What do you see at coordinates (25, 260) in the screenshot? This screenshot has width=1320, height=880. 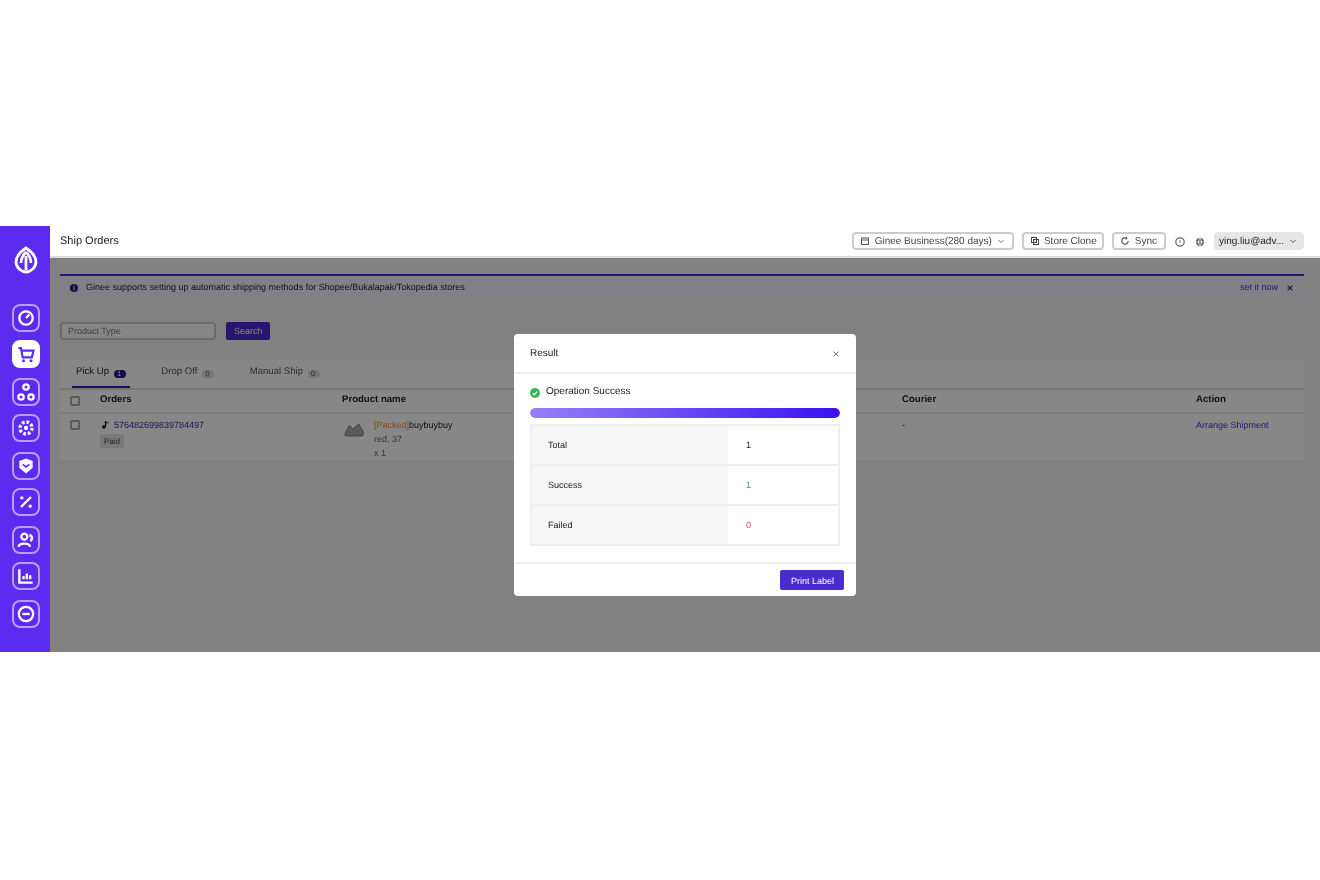 I see `logo-icon` at bounding box center [25, 260].